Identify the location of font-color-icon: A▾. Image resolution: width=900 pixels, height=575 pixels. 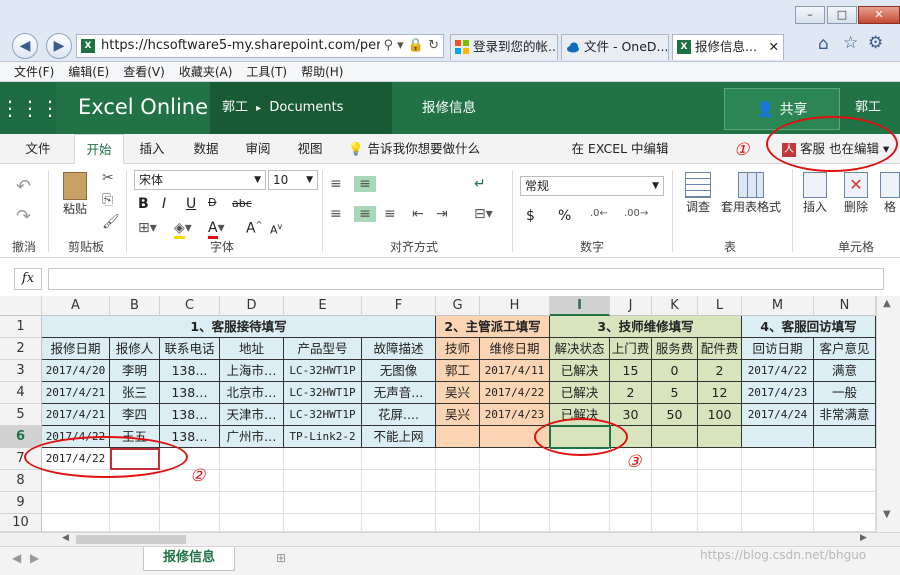
(216, 229).